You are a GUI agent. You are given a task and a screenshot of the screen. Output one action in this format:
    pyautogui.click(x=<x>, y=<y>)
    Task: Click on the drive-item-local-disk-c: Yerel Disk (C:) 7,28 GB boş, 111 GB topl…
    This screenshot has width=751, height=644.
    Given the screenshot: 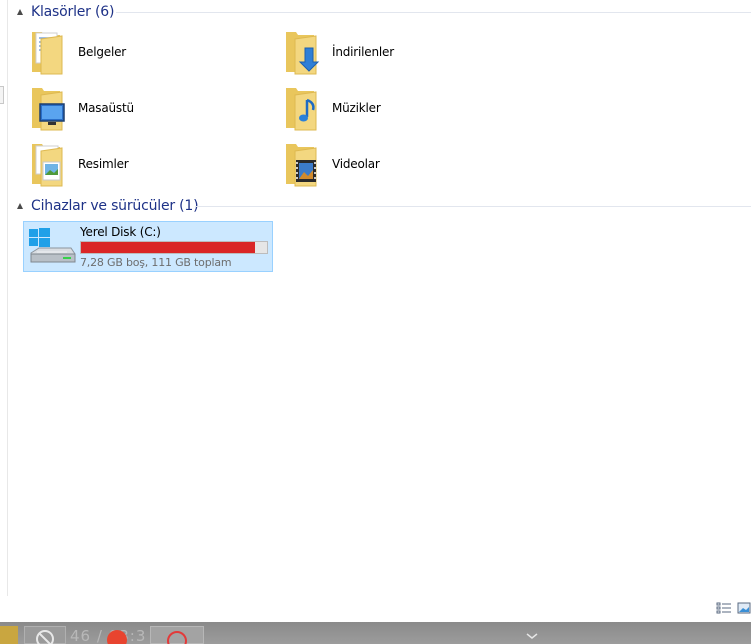 What is the action you would take?
    pyautogui.click(x=148, y=246)
    